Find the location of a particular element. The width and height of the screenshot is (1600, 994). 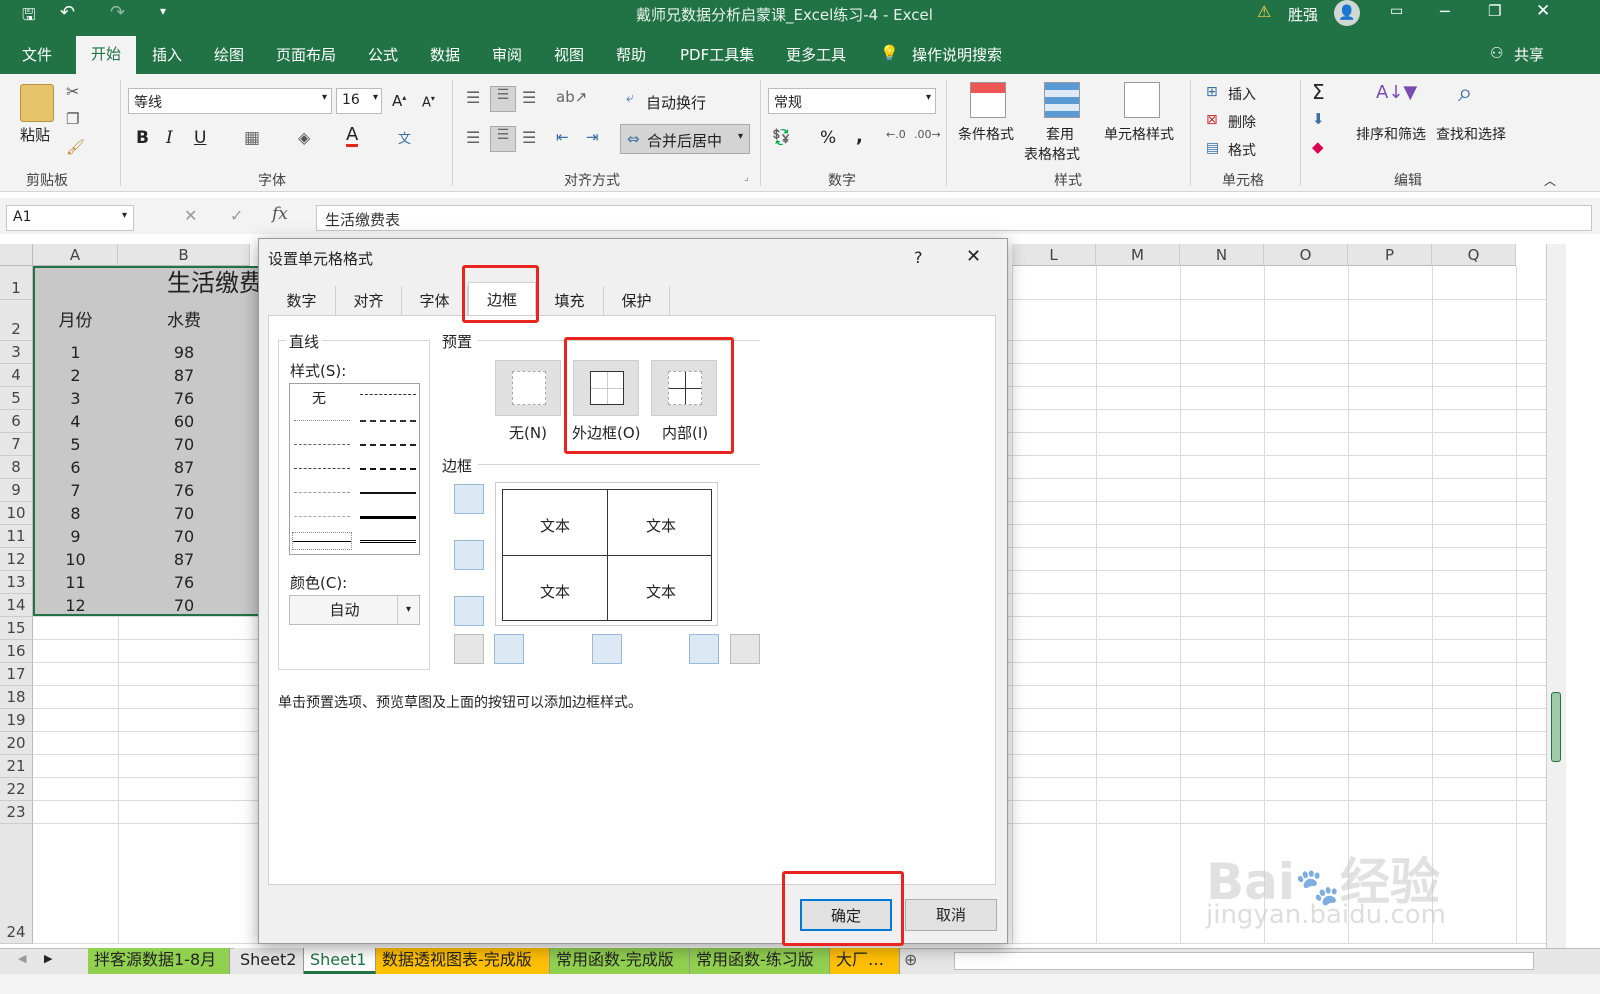

increase-indent-icon: ⇥ is located at coordinates (592, 137).